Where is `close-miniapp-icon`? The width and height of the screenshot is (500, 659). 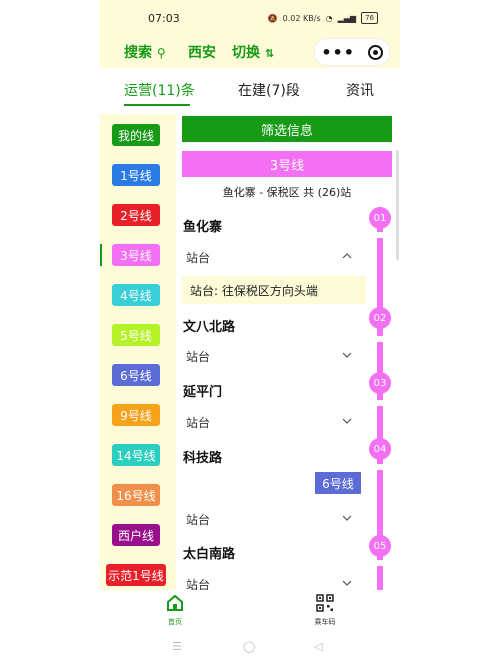 close-miniapp-icon is located at coordinates (375, 52).